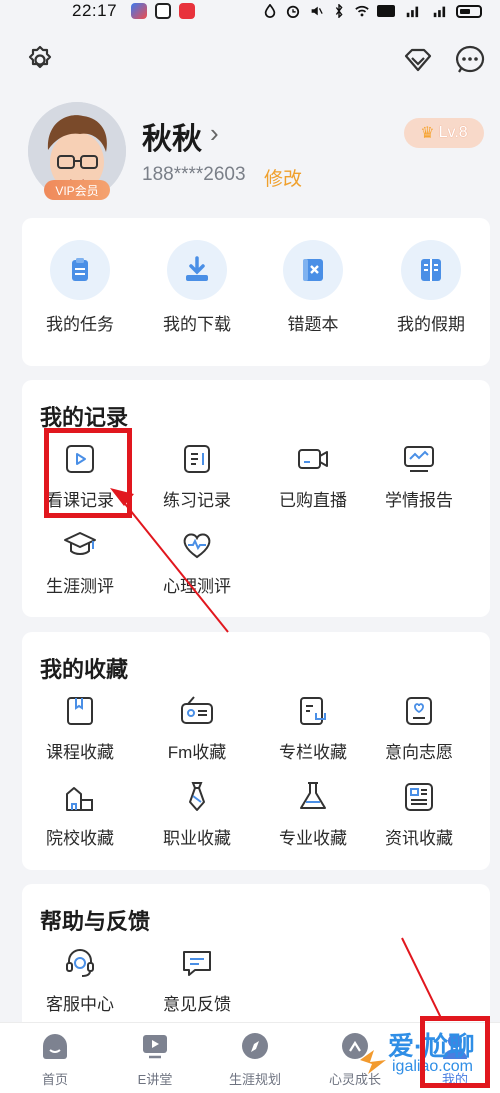 The image size is (500, 1093). I want to click on status-time: 22:17, so click(95, 10).